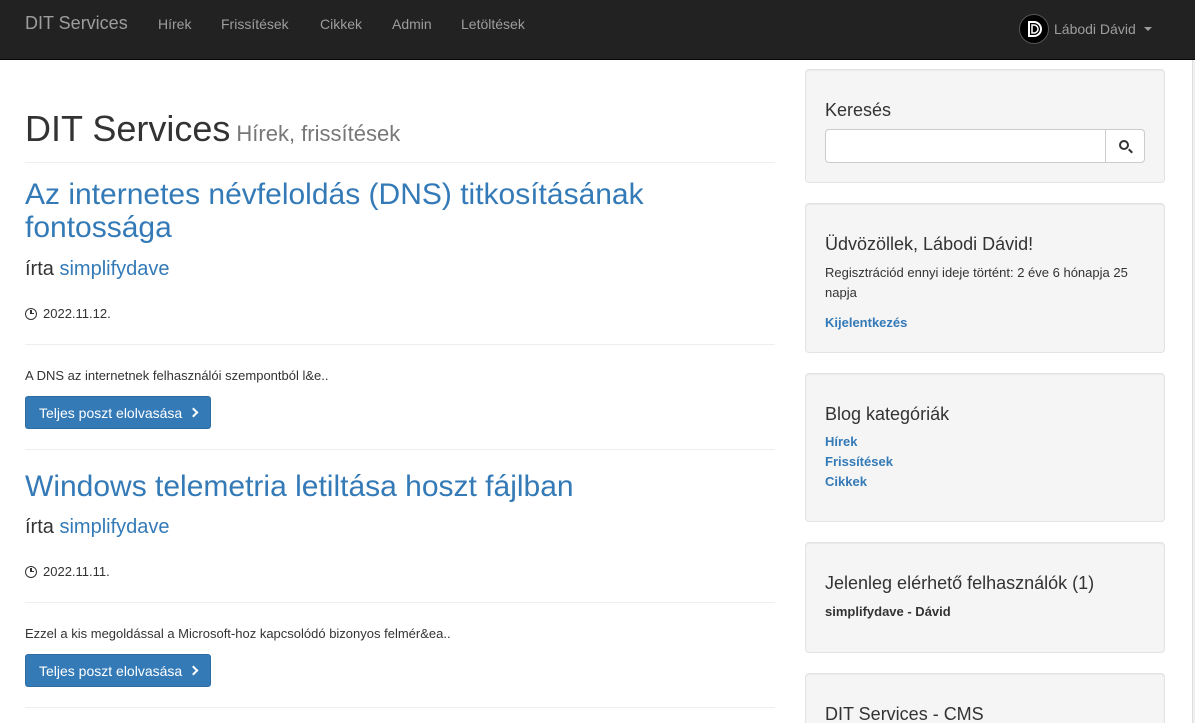 This screenshot has width=1195, height=723. What do you see at coordinates (846, 481) in the screenshot?
I see `category-link-cikkek: Cikkek` at bounding box center [846, 481].